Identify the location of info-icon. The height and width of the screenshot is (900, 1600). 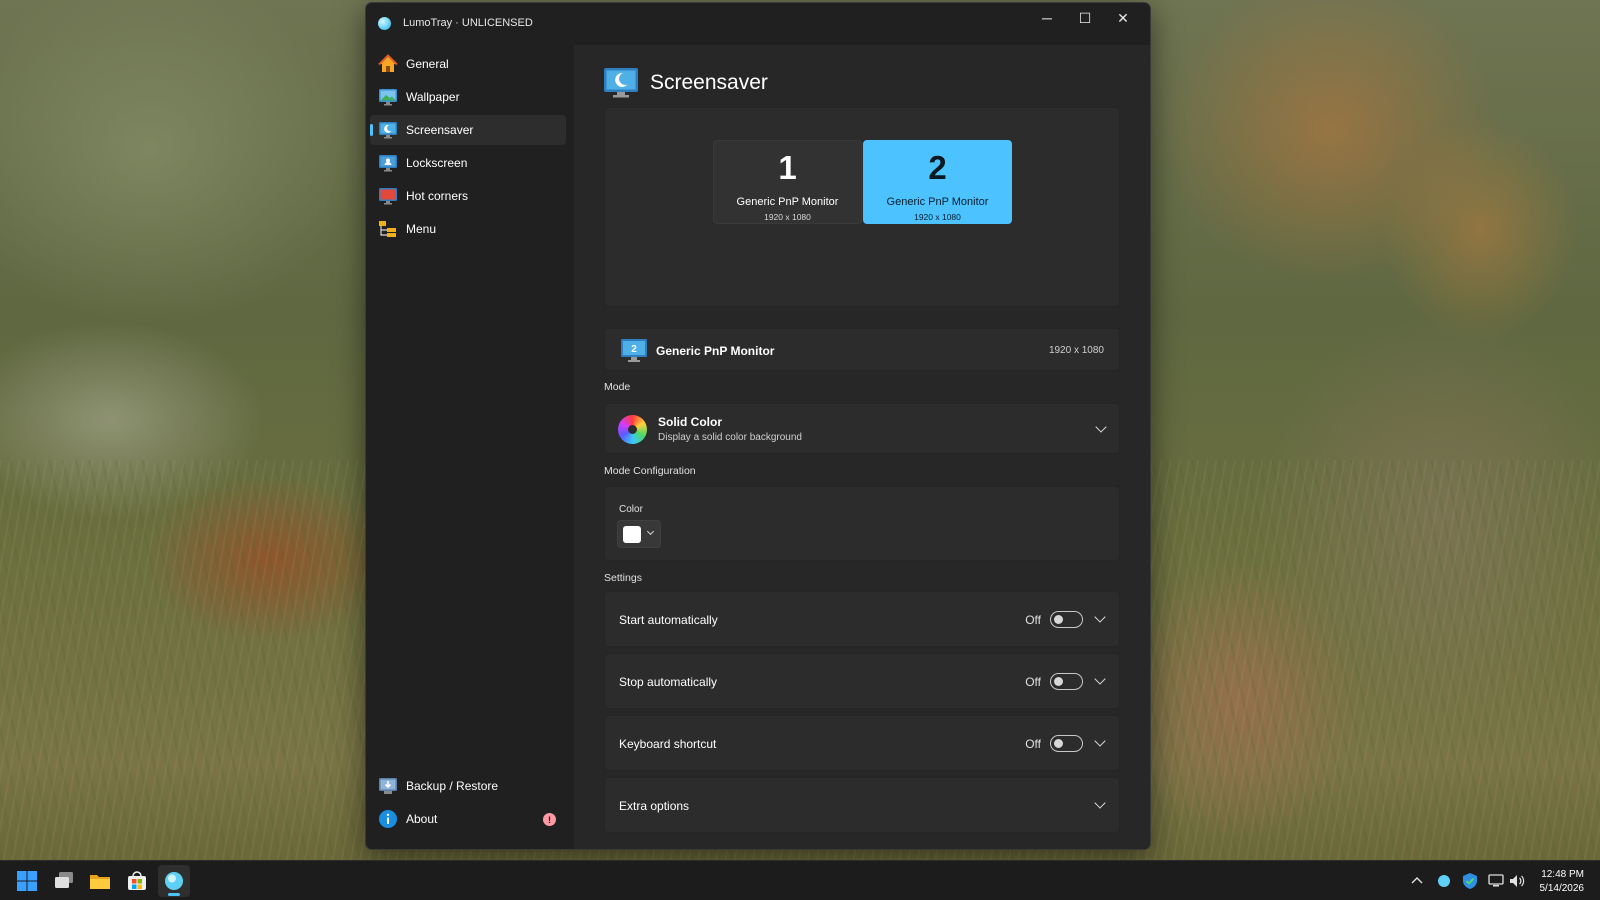
(388, 819).